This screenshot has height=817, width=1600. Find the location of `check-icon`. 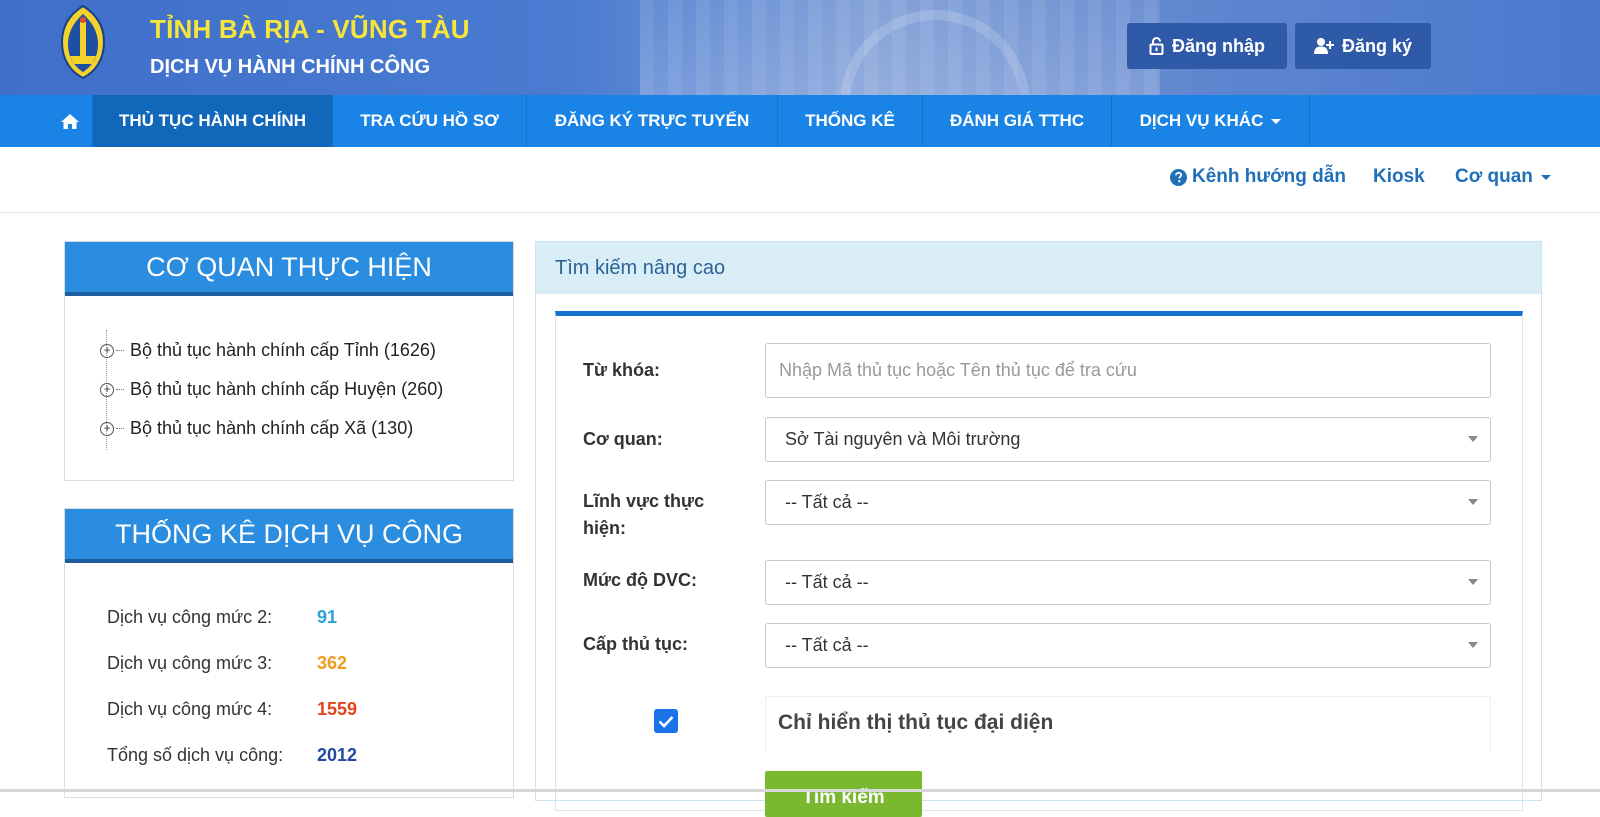

check-icon is located at coordinates (666, 721).